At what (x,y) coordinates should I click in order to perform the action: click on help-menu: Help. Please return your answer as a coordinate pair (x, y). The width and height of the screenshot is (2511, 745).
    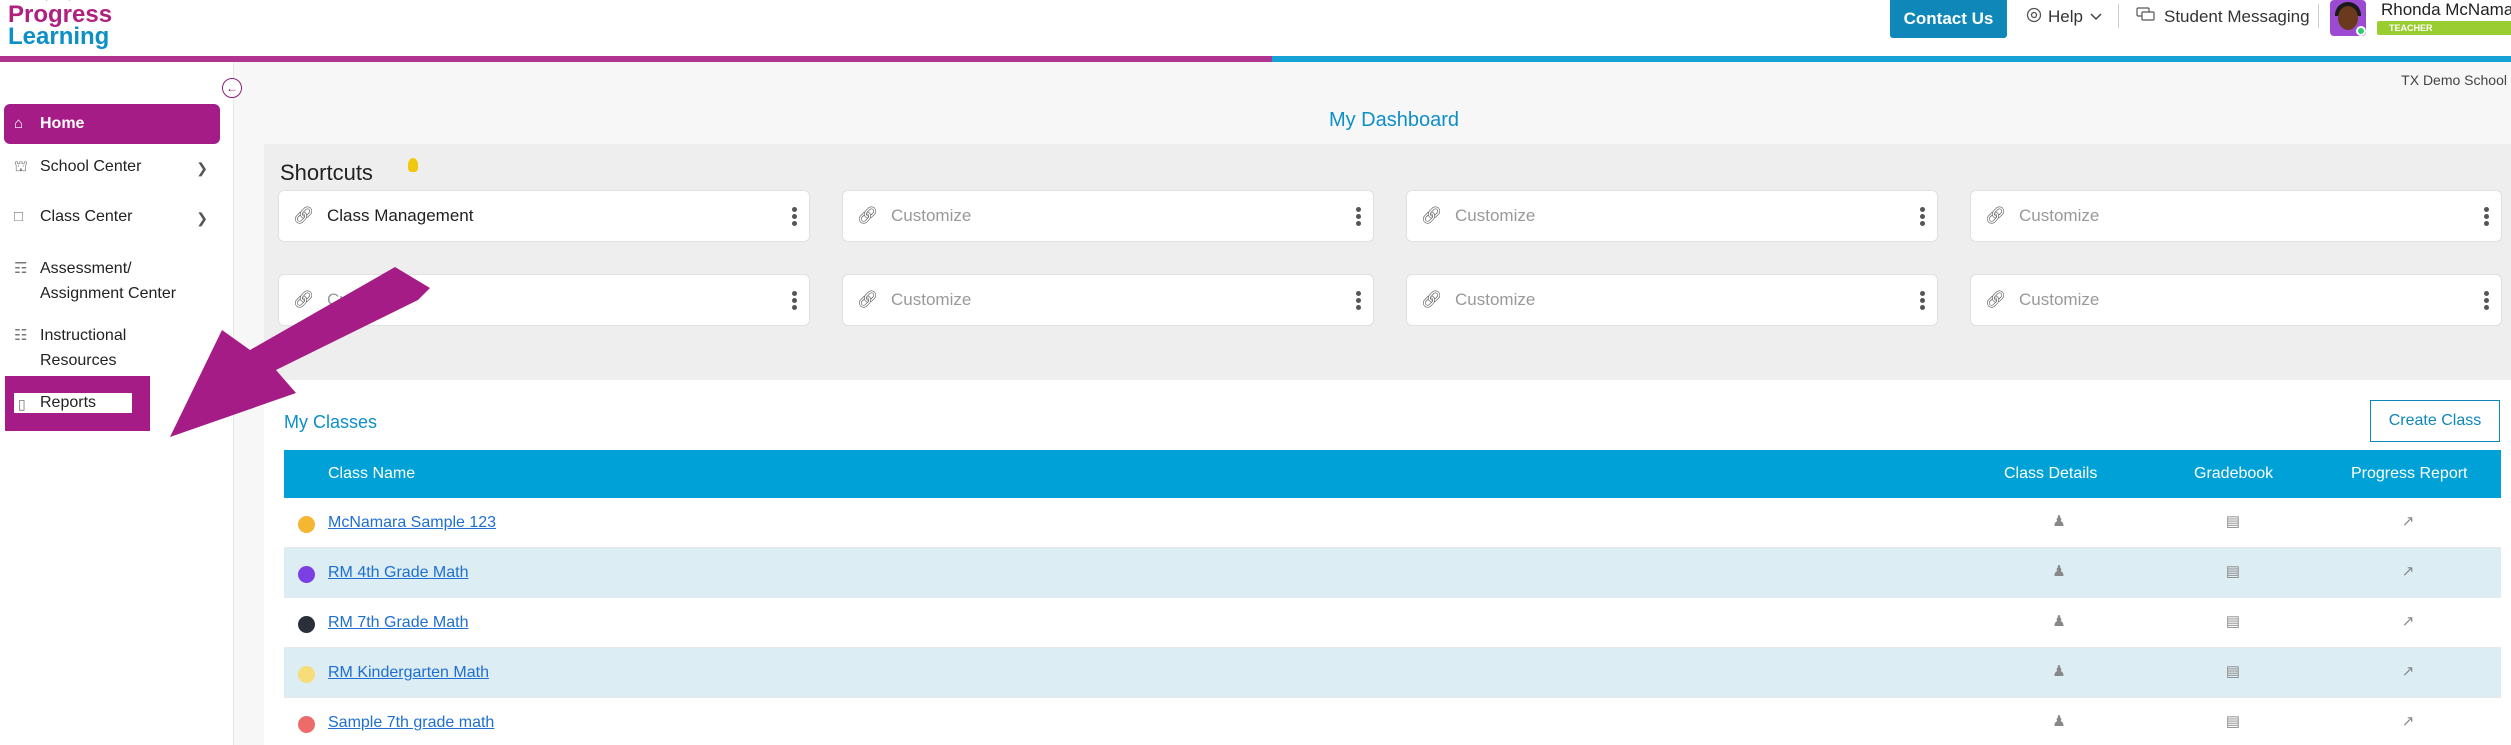
    Looking at the image, I should click on (2064, 17).